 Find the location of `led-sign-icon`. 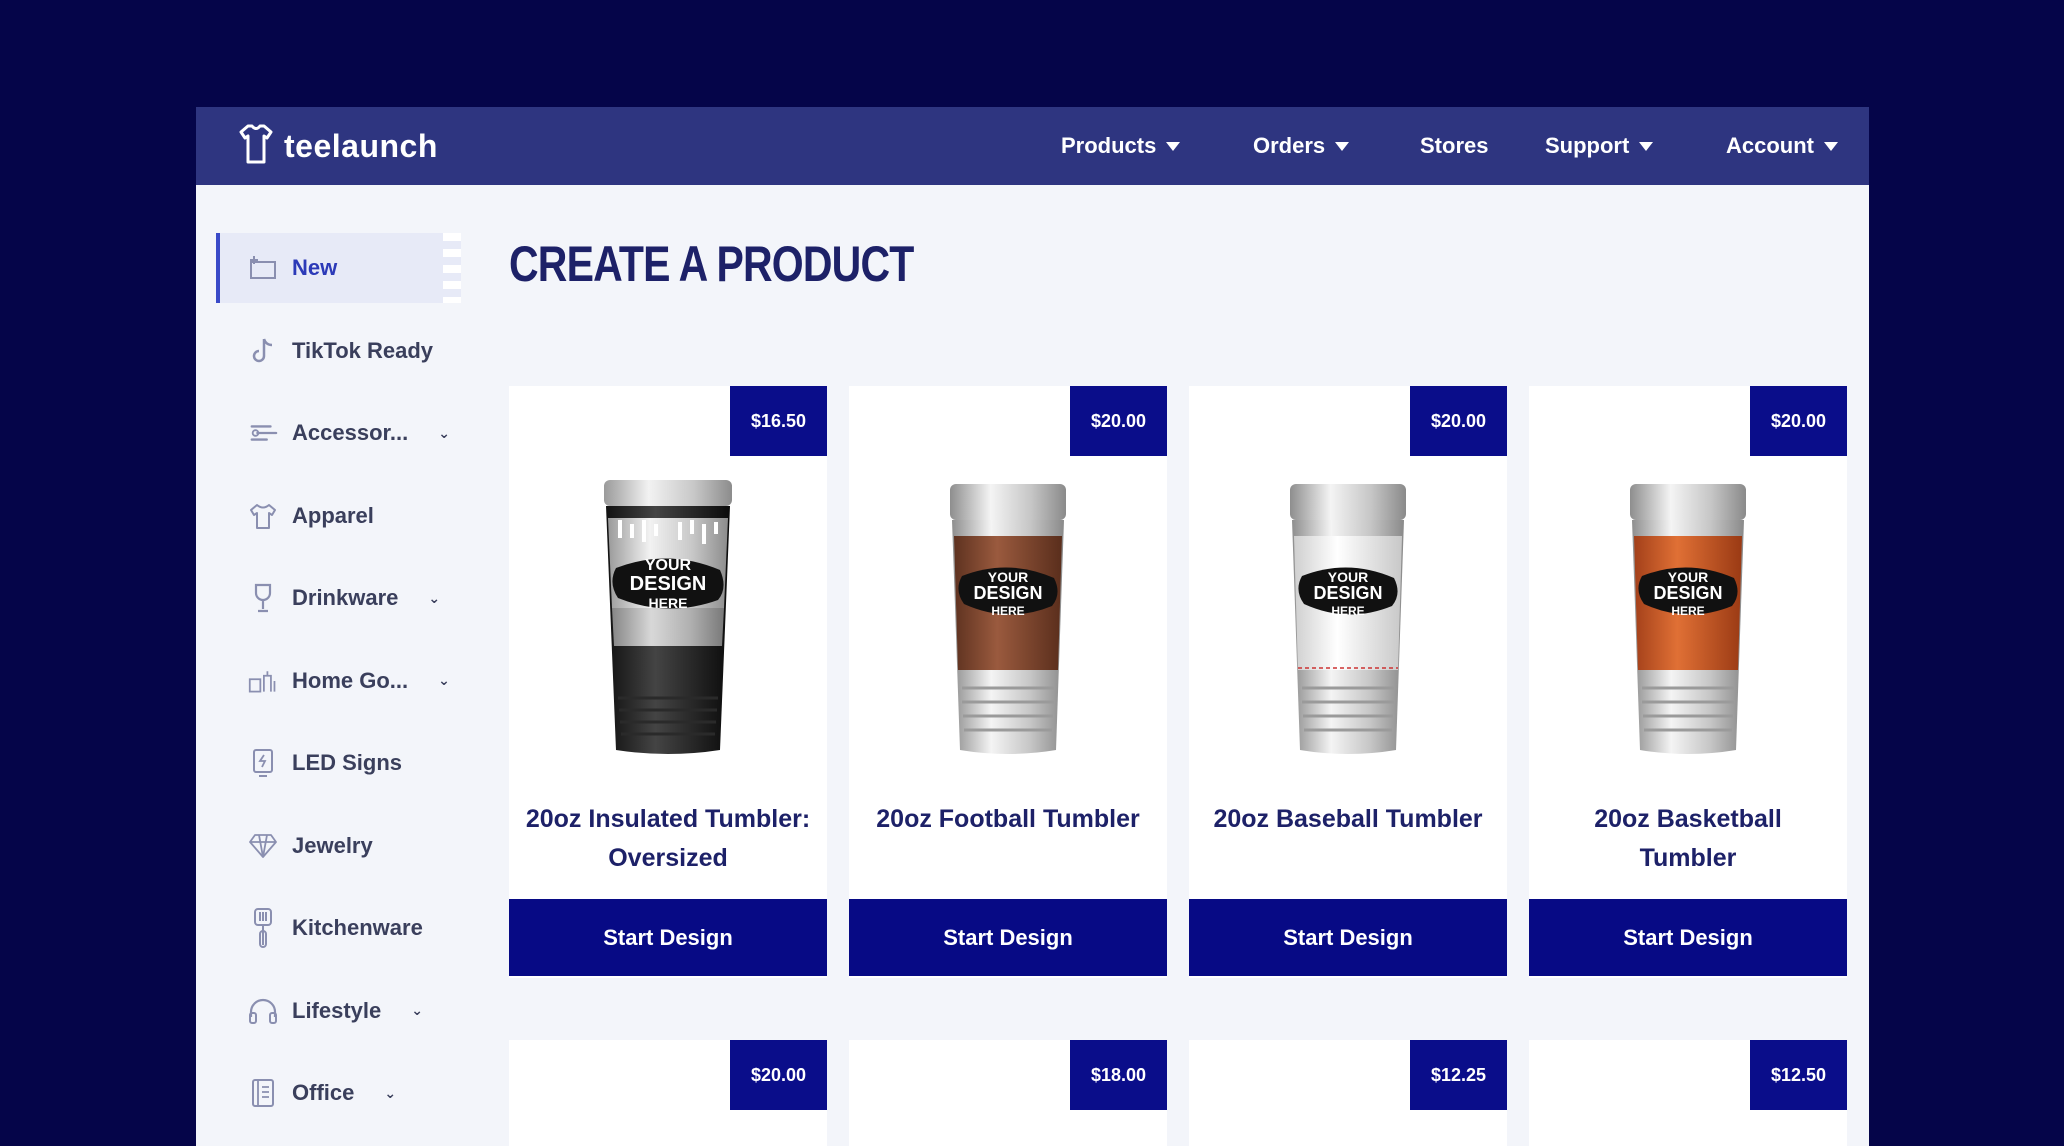

led-sign-icon is located at coordinates (263, 763).